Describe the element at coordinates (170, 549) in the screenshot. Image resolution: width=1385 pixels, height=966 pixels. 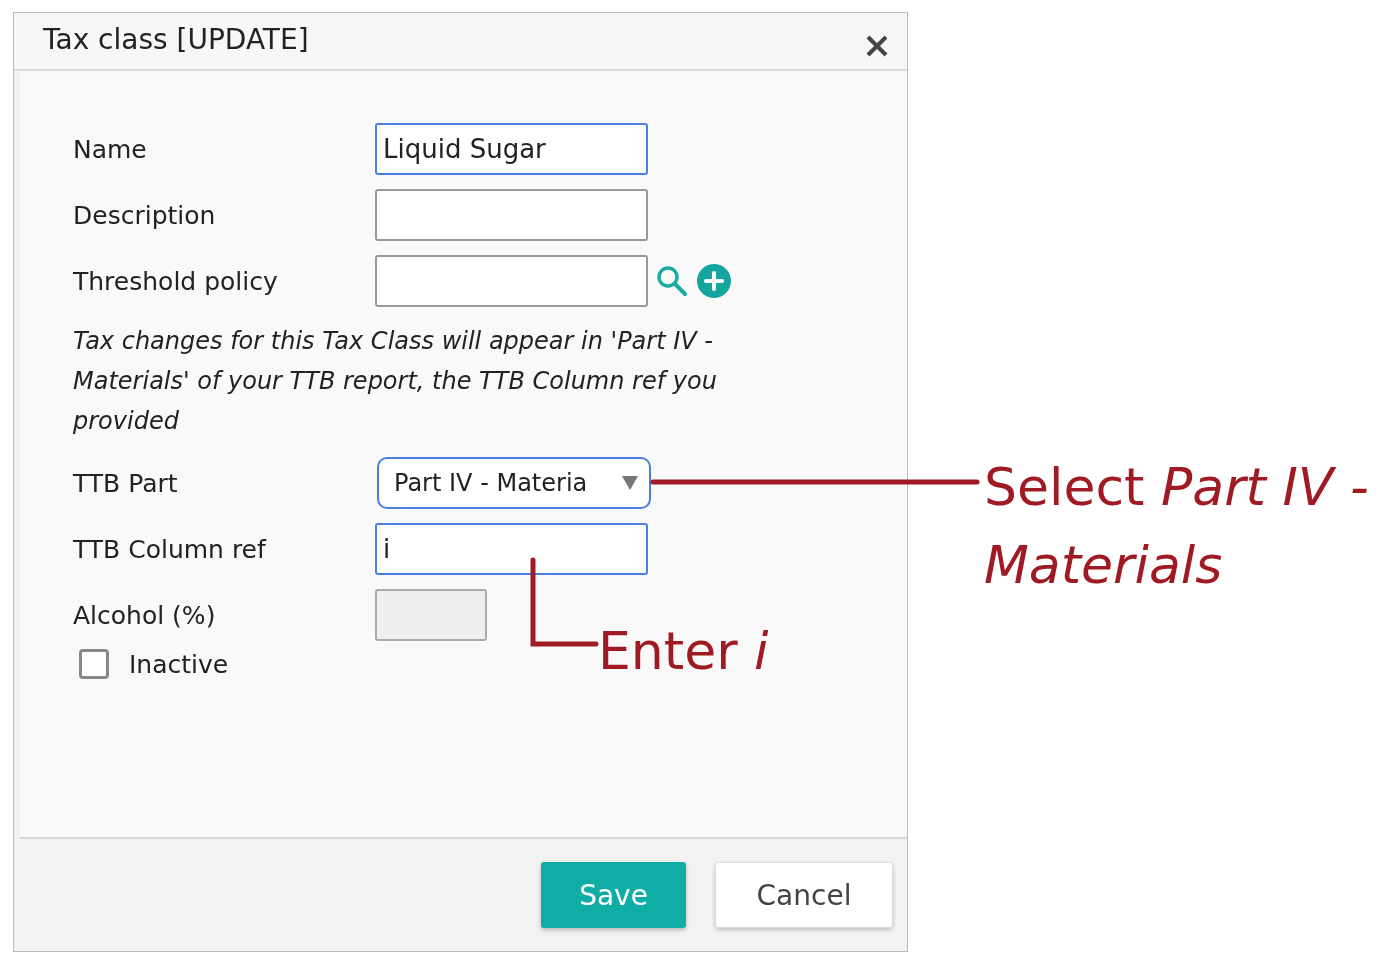
I see `field-label: TTB Column ref` at that location.